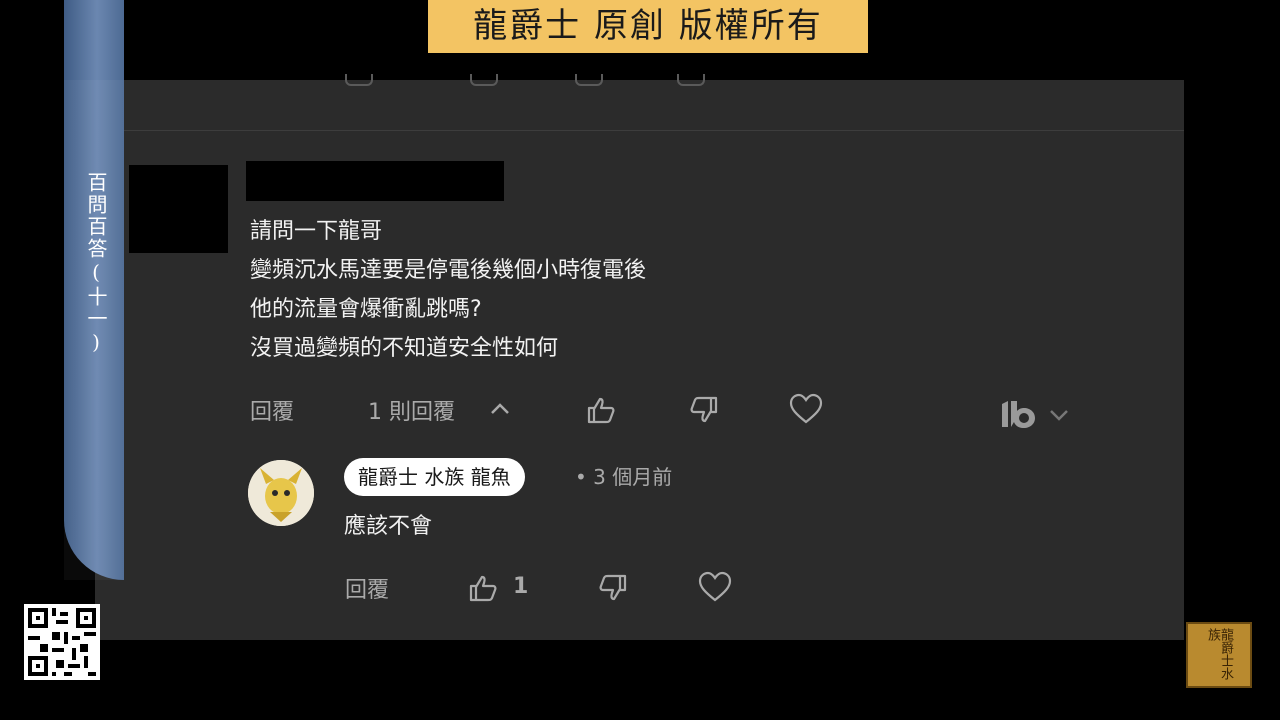 This screenshot has height=720, width=1280. What do you see at coordinates (448, 270) in the screenshot?
I see `comment-line: 變頻沉水馬達要是停電後幾個小時復電後` at bounding box center [448, 270].